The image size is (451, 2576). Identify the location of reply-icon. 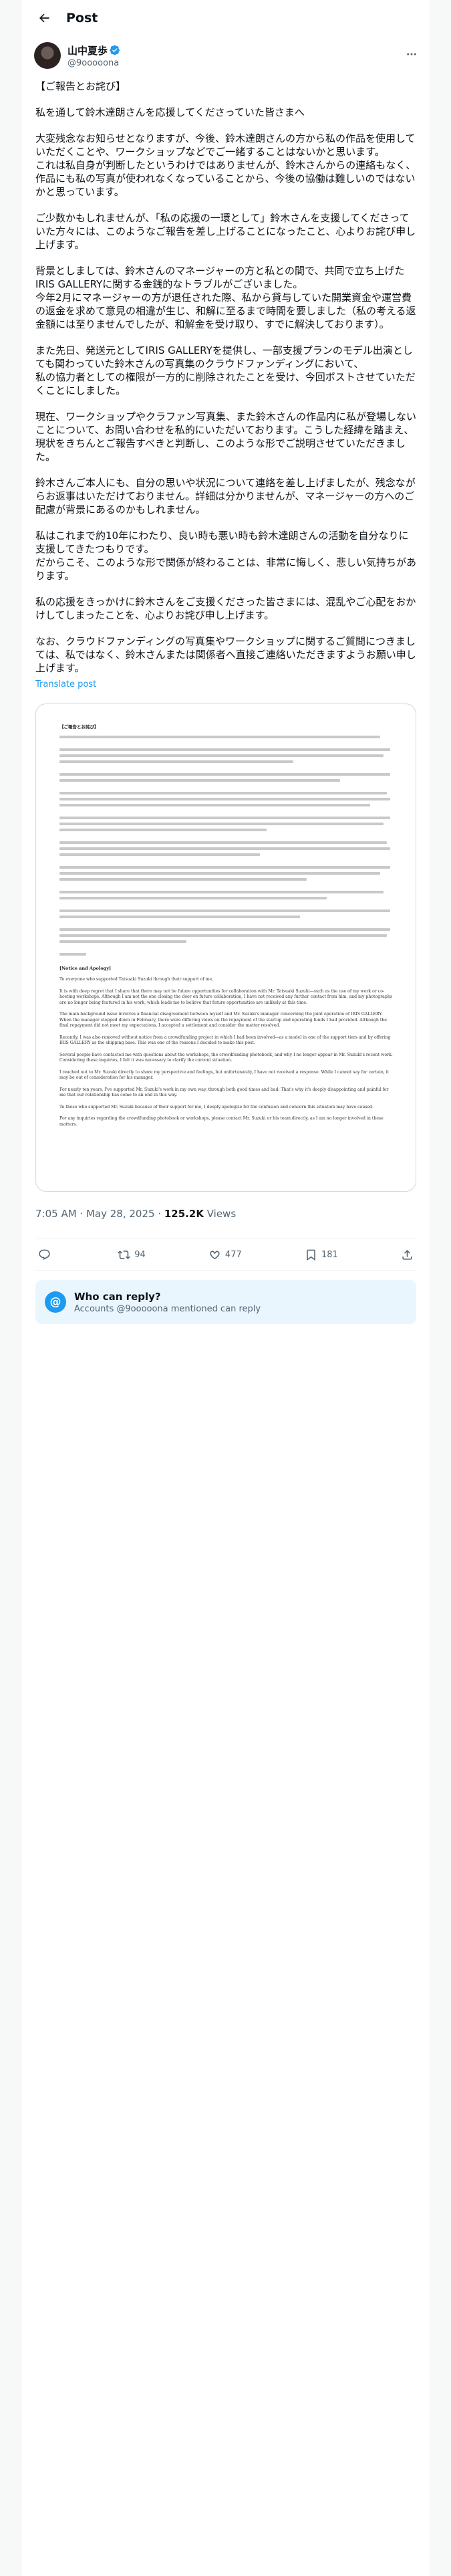
(44, 1254).